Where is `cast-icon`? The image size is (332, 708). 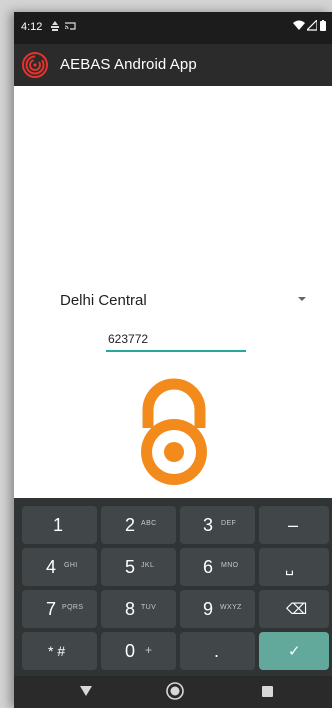
cast-icon is located at coordinates (70, 27).